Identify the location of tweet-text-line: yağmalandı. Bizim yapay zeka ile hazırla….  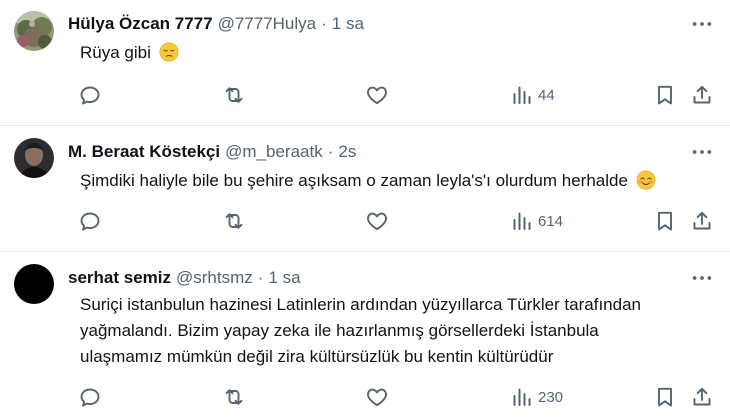
(339, 330).